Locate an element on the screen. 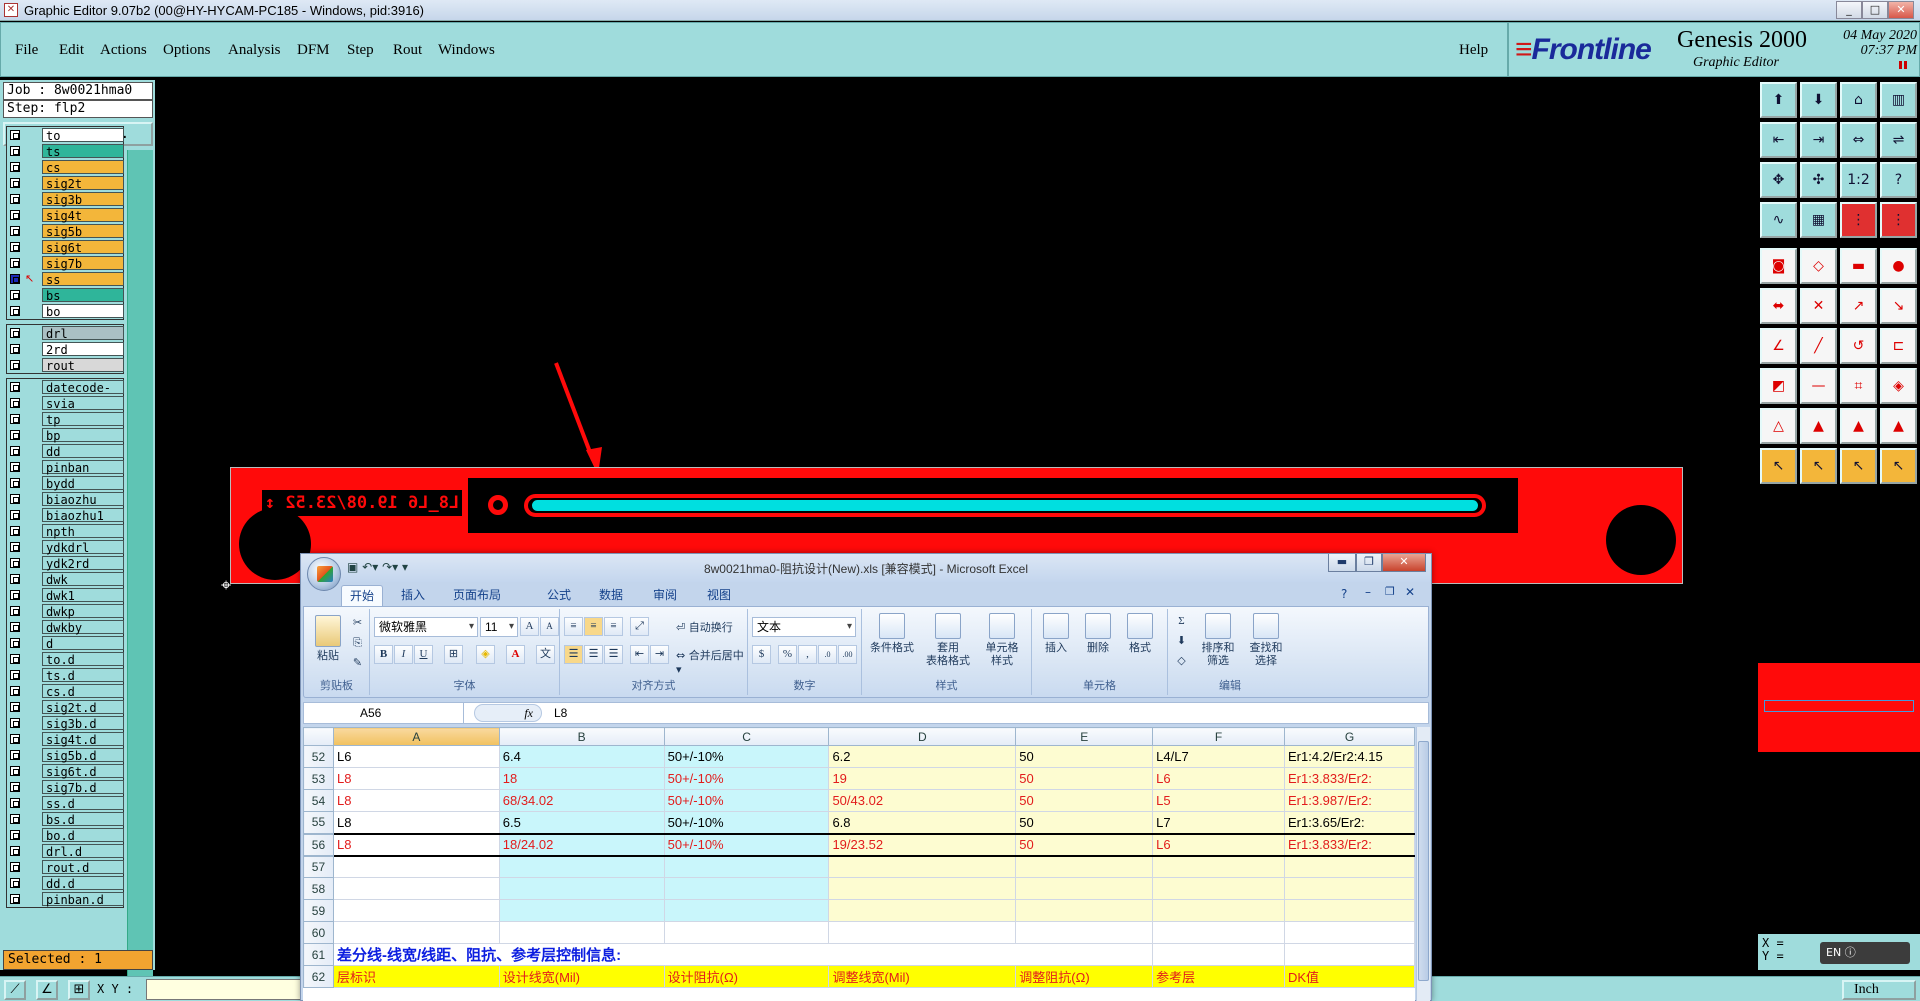 The image size is (1920, 1001). layout-icon: ▥ is located at coordinates (1898, 100).